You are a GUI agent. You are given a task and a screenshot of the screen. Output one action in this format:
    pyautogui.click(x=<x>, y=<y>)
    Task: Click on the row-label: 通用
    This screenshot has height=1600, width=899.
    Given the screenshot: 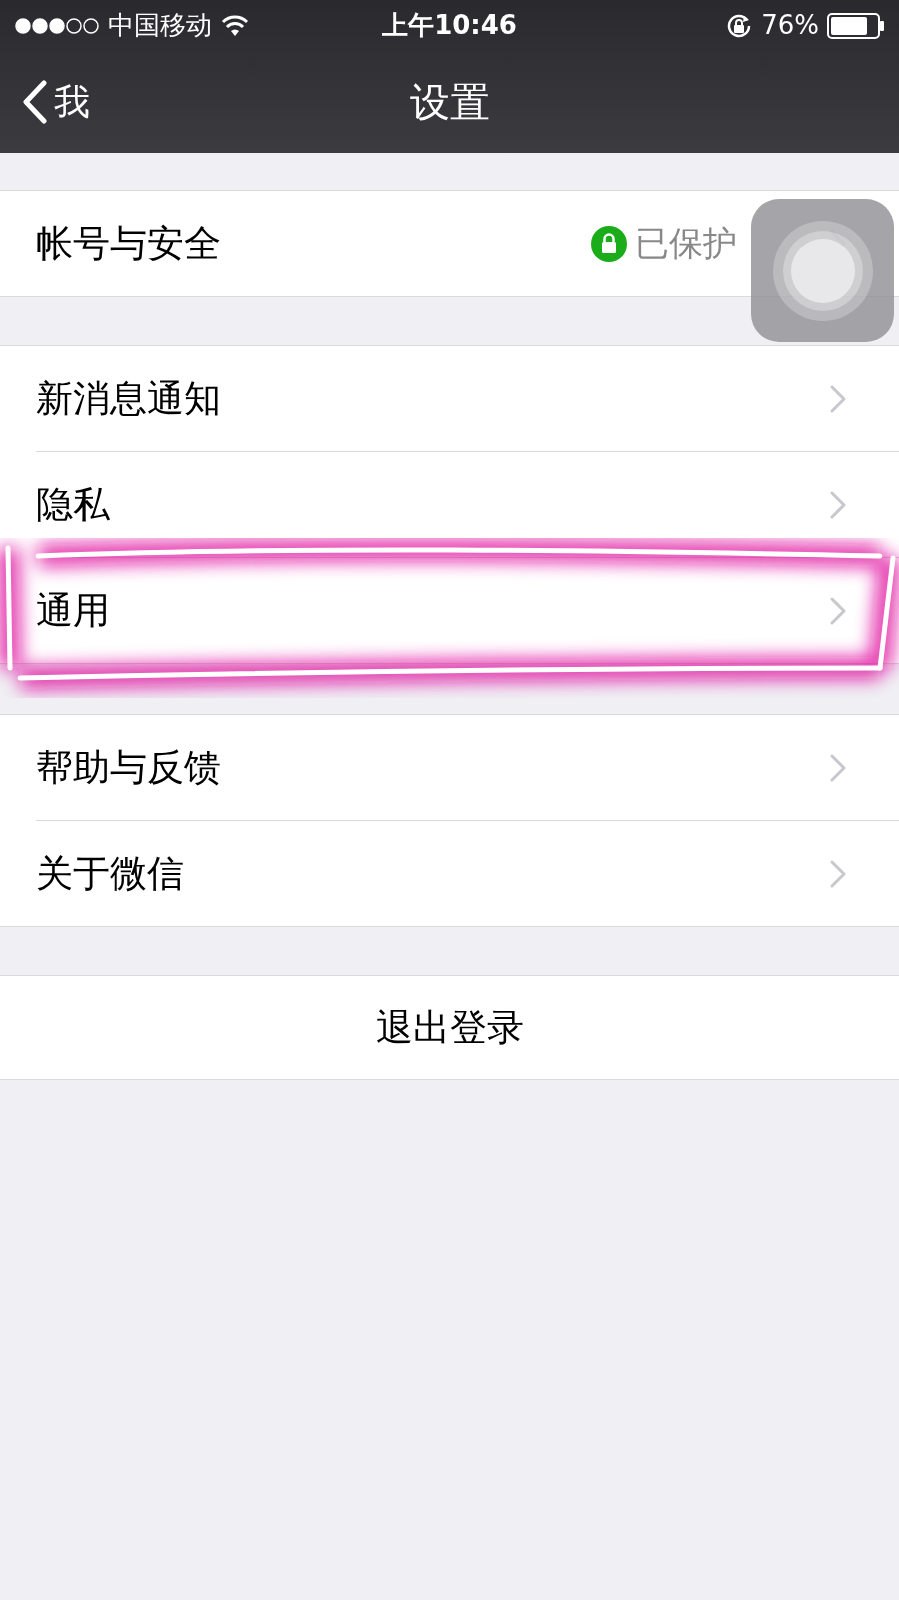 What is the action you would take?
    pyautogui.click(x=73, y=610)
    